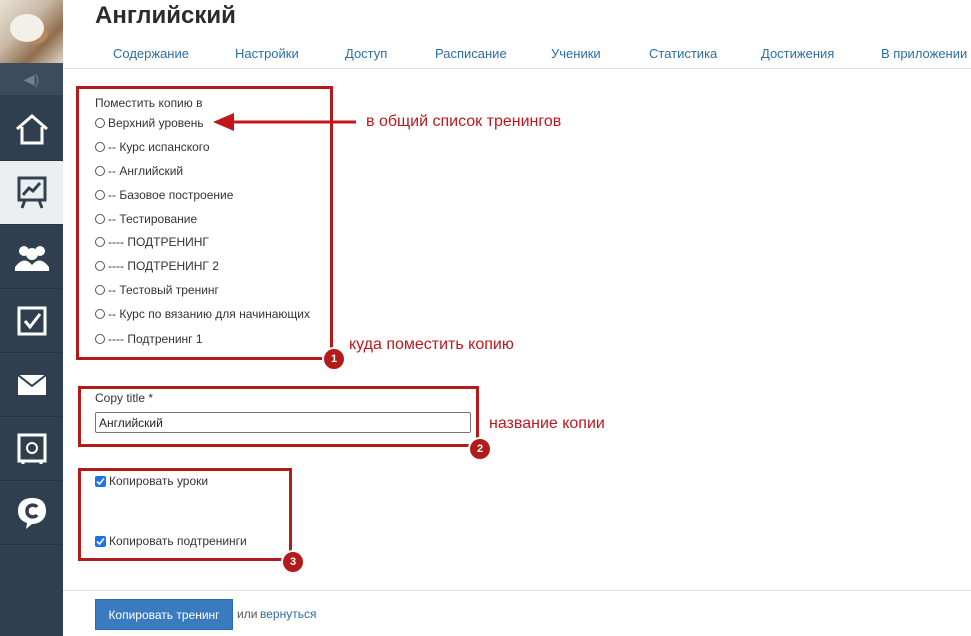 The height and width of the screenshot is (636, 971). What do you see at coordinates (480, 449) in the screenshot?
I see `annotation-badge-2: 2` at bounding box center [480, 449].